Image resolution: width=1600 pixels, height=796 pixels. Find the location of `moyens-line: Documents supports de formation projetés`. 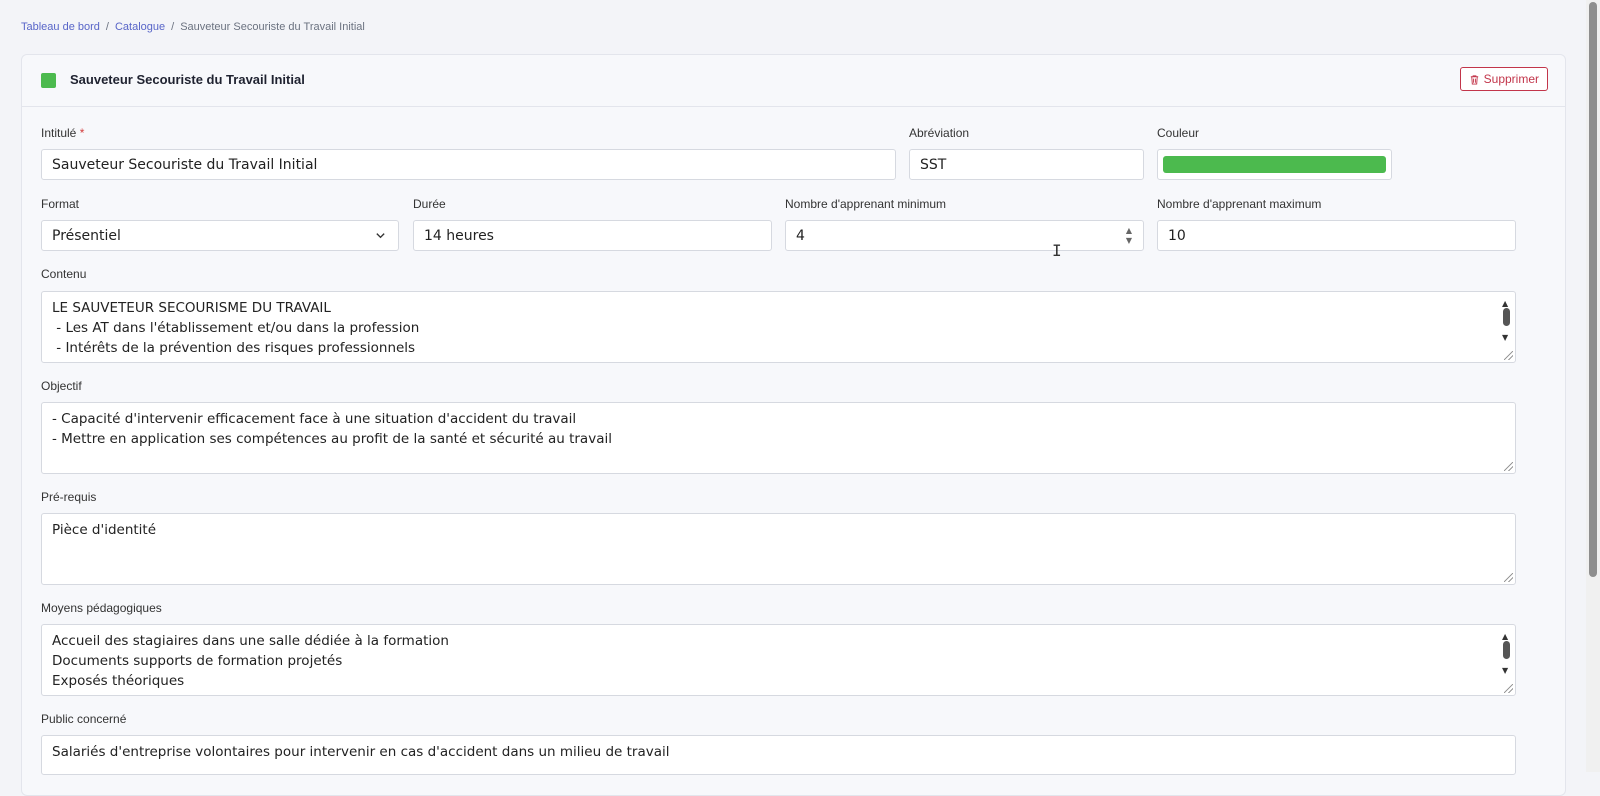

moyens-line: Documents supports de formation projetés is located at coordinates (197, 661).